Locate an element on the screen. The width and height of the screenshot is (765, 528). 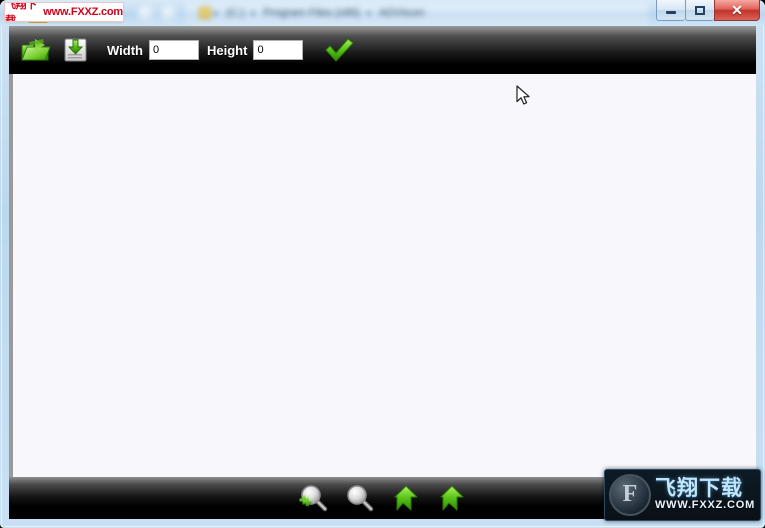
watermark-top-url: www.FXXZ.com is located at coordinates (83, 12).